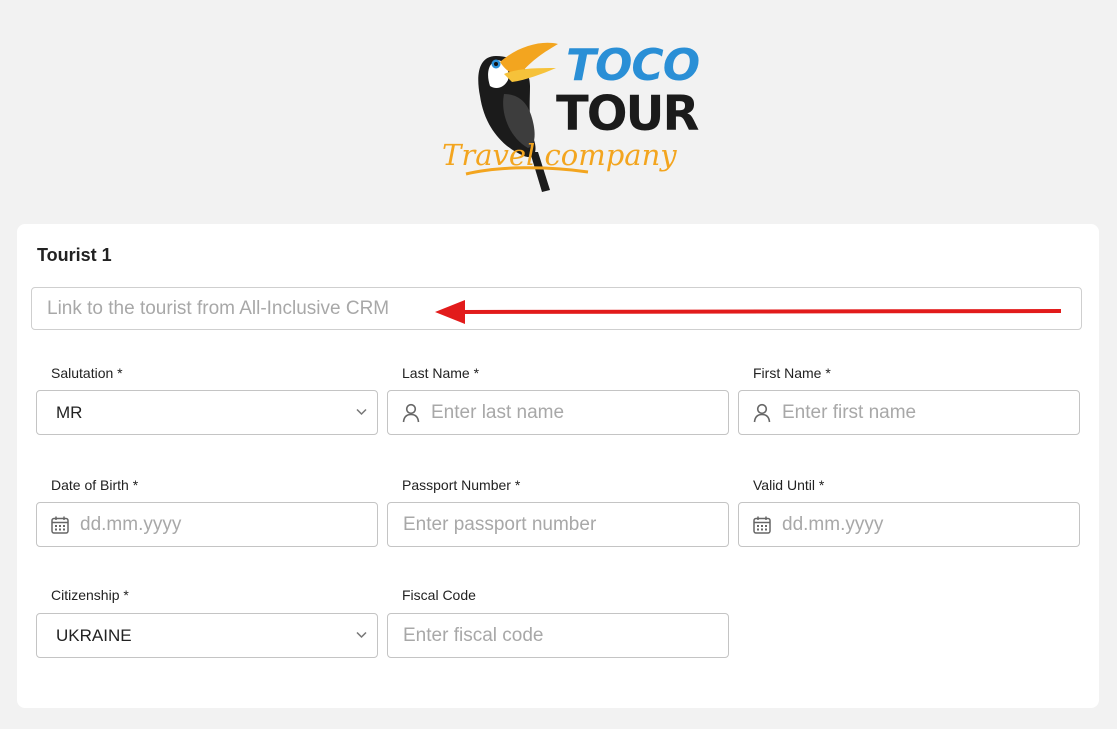 The width and height of the screenshot is (1117, 729). I want to click on dob-input, so click(220, 525).